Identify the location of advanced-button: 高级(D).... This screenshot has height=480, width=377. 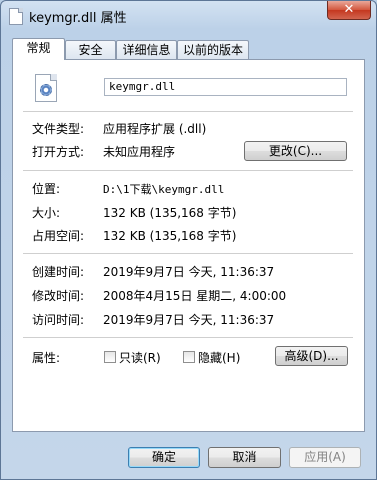
(311, 356).